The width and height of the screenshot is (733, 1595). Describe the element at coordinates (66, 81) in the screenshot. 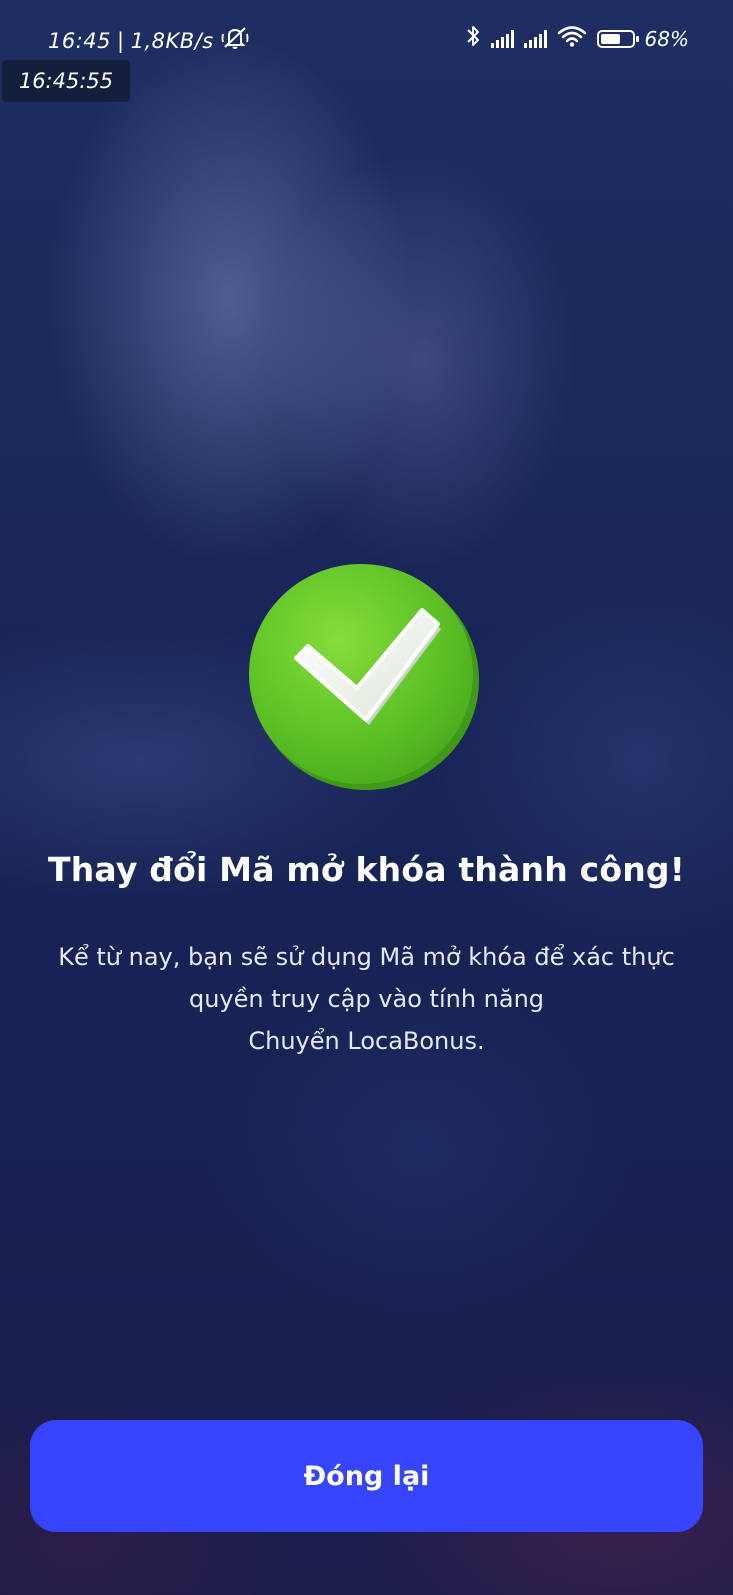

I see `clock-overlay: 16:45:55` at that location.